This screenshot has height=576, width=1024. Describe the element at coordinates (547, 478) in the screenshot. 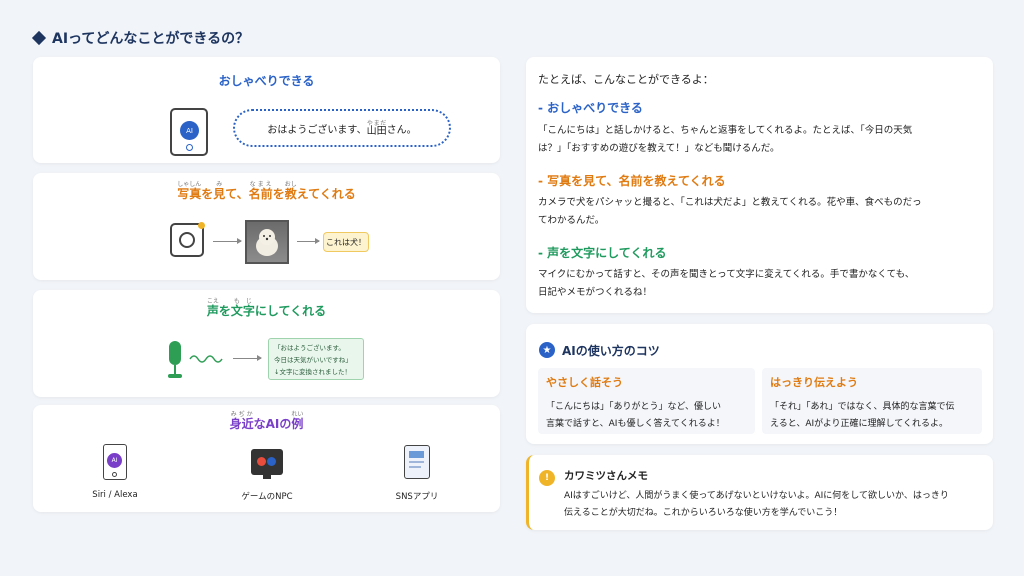

I see `info-icon: !` at that location.